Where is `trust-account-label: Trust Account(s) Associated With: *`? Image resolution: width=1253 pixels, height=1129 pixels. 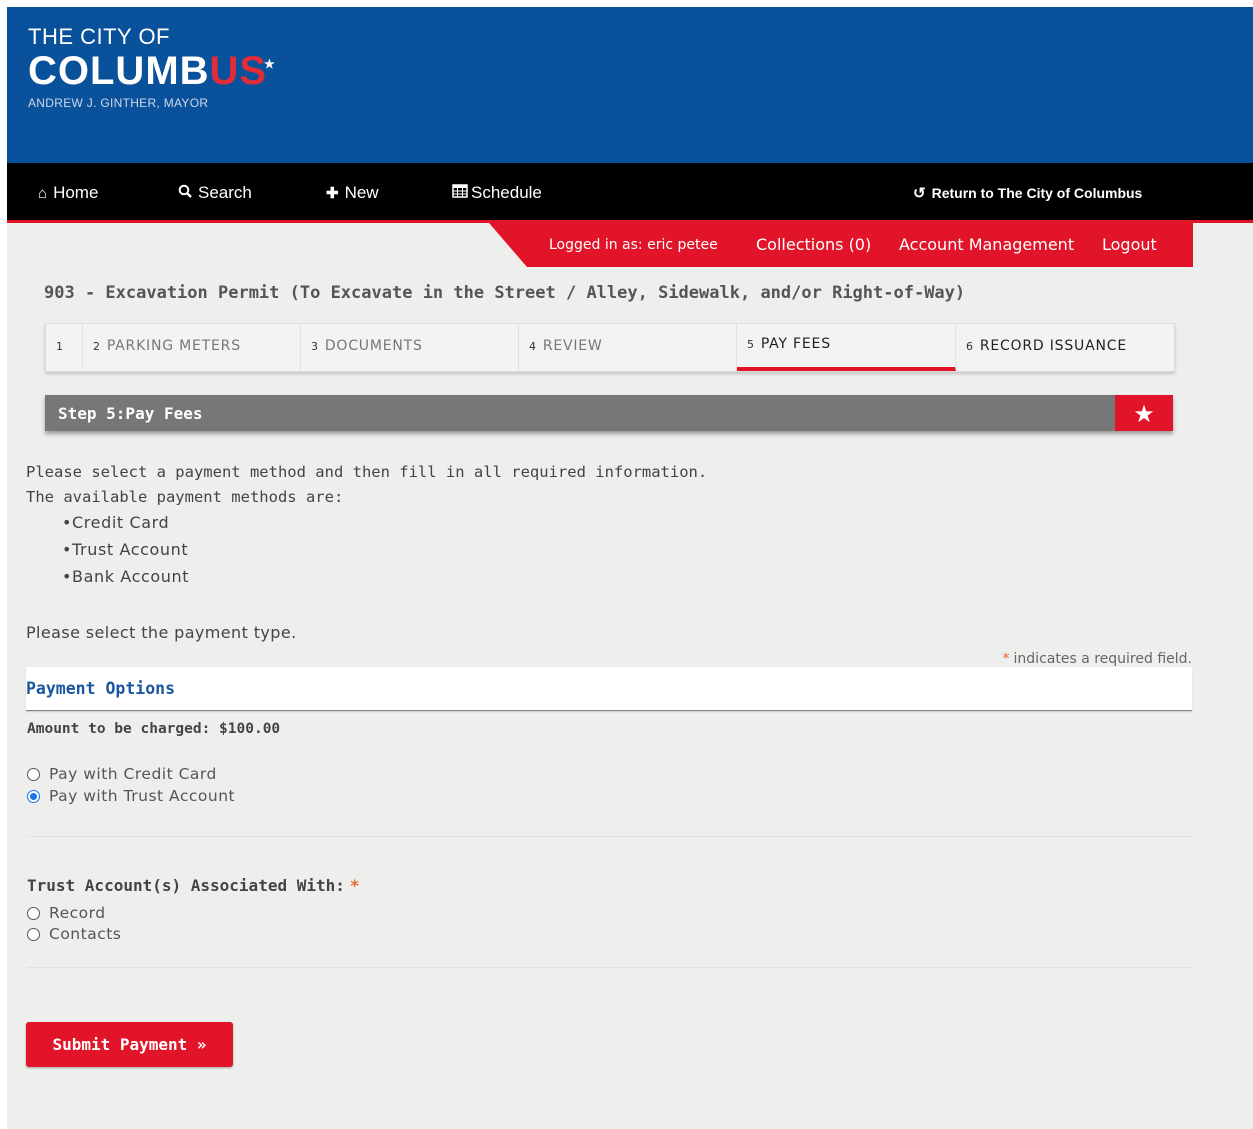
trust-account-label: Trust Account(s) Associated With: * is located at coordinates (193, 885).